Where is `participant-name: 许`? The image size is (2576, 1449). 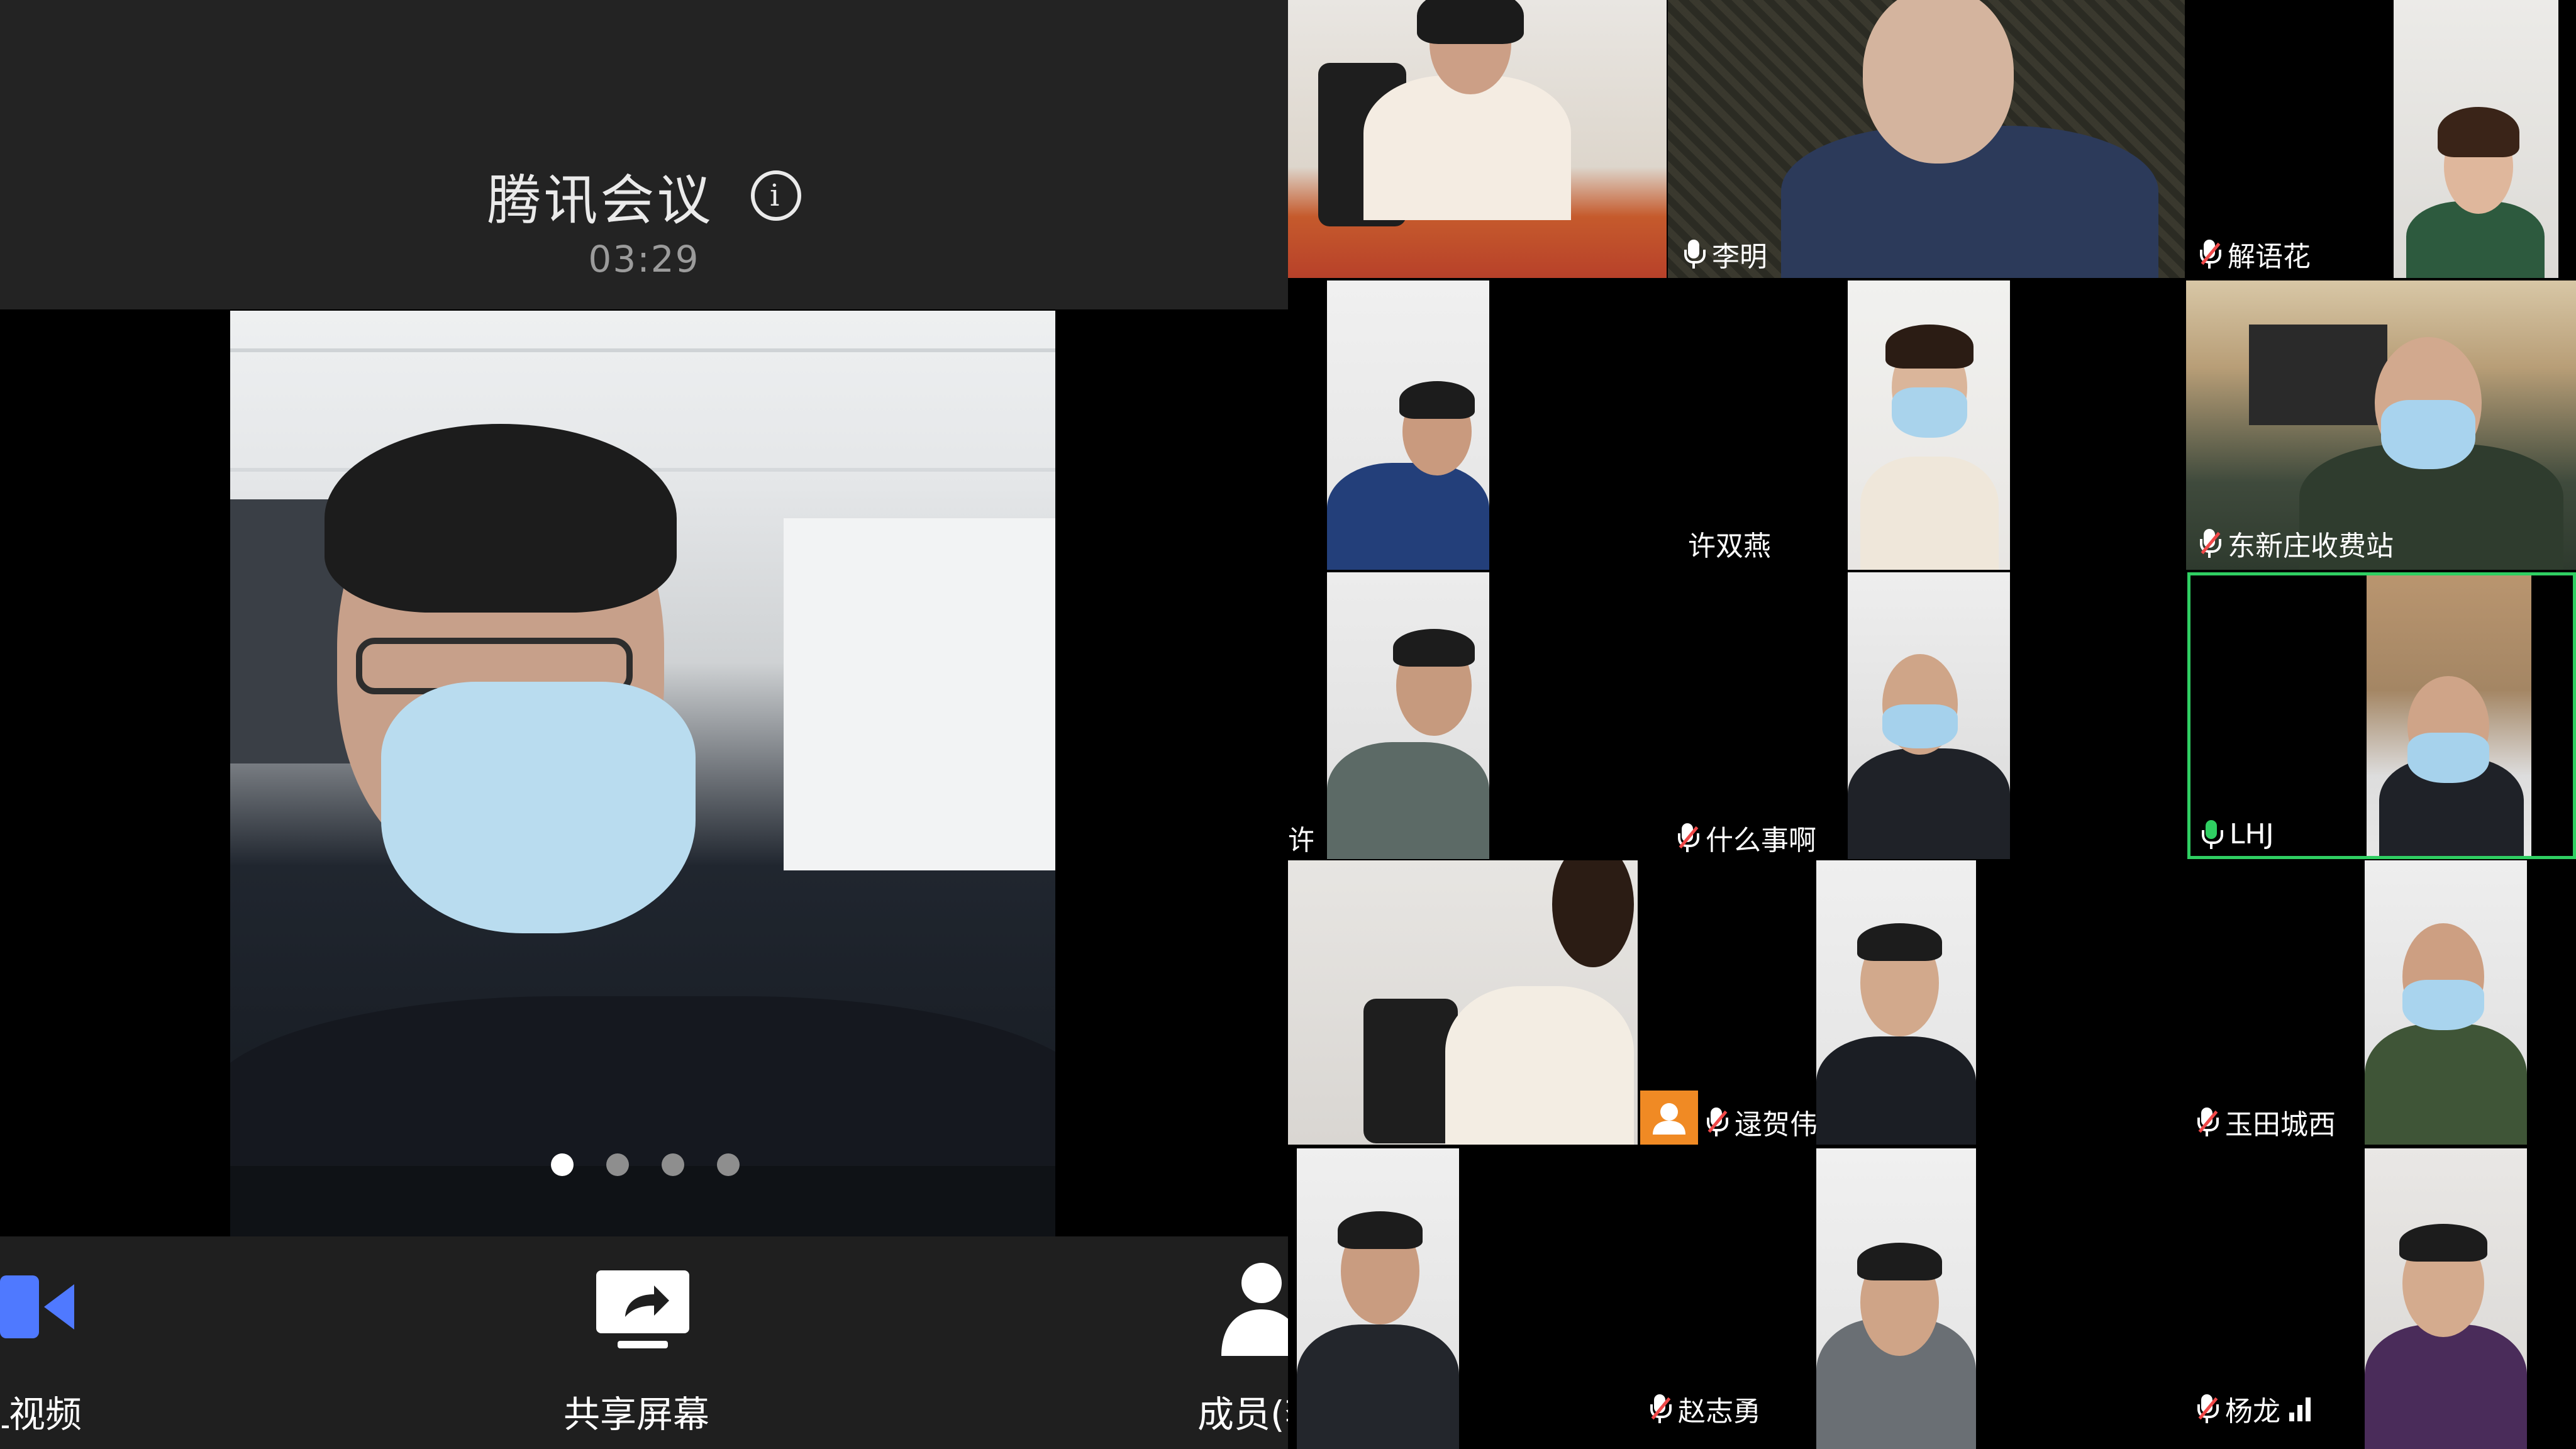
participant-name: 许 is located at coordinates (1300, 840).